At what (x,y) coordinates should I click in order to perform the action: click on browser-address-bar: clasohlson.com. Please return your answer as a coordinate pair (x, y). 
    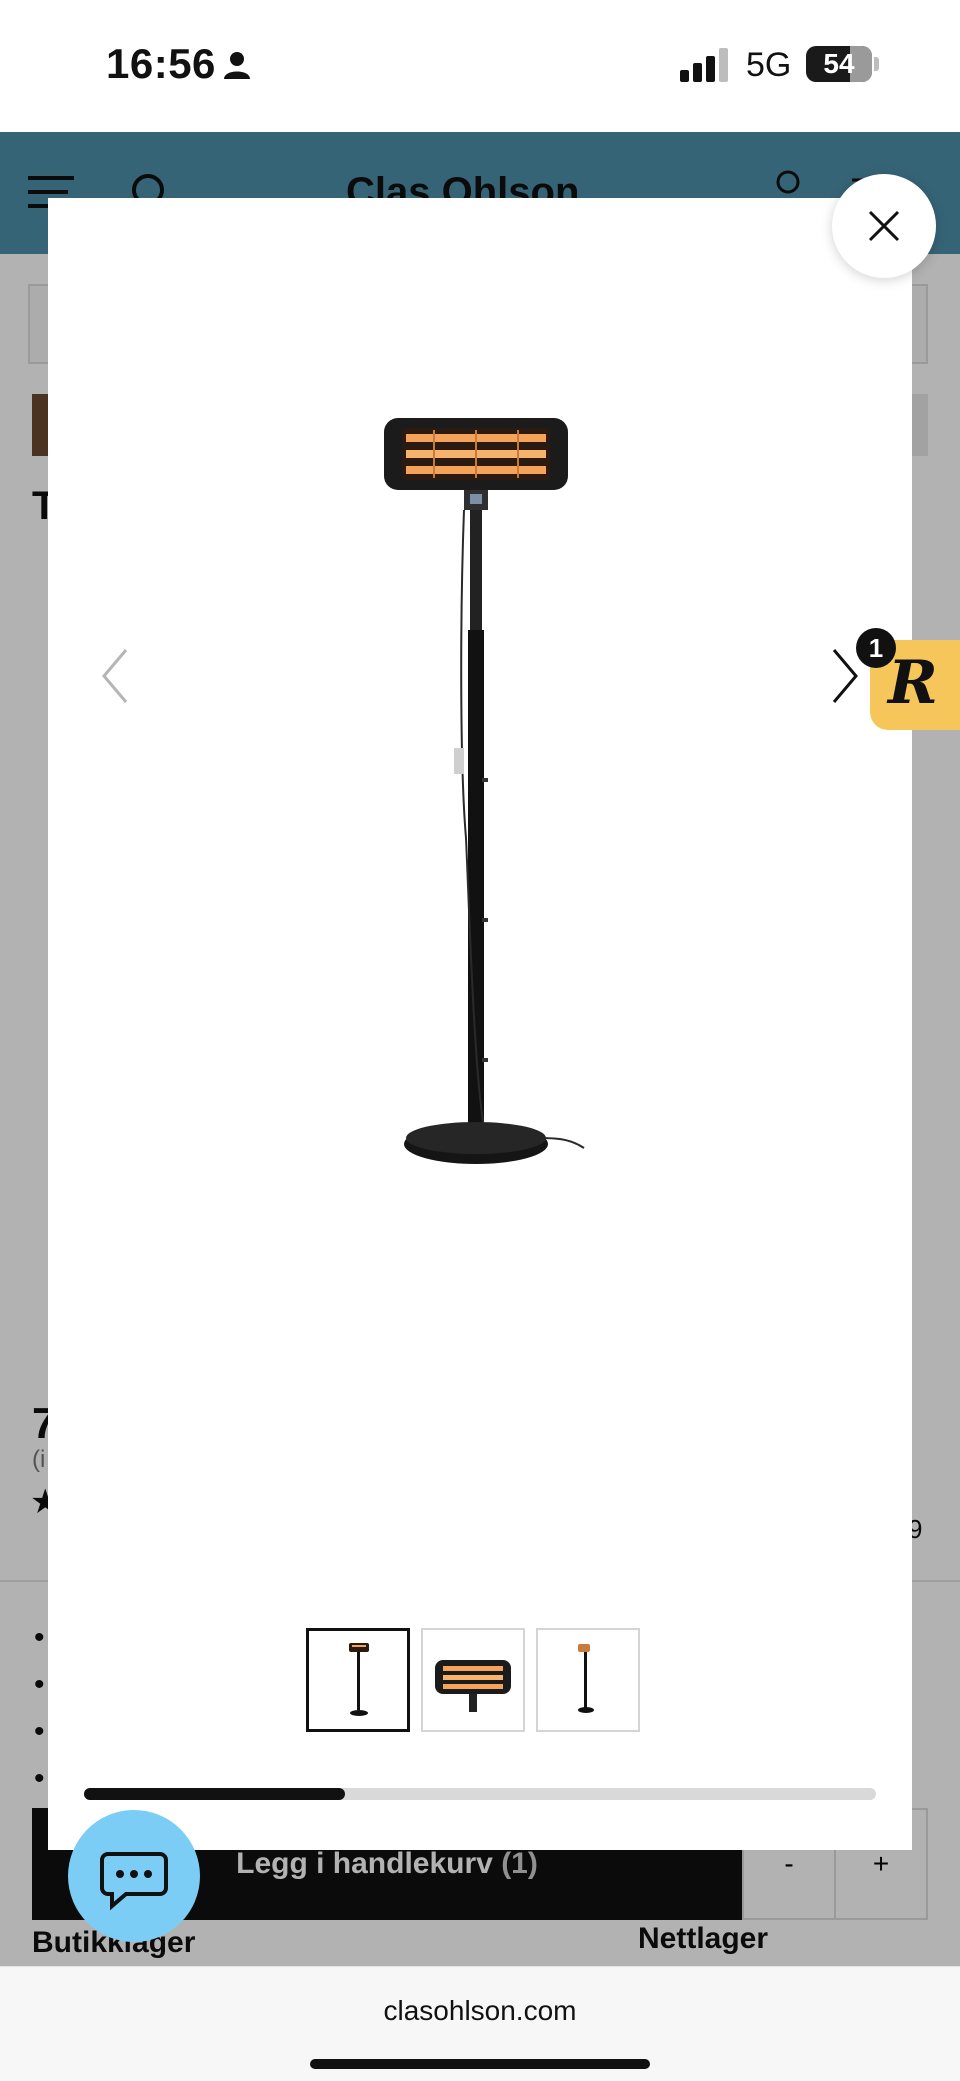
    Looking at the image, I should click on (480, 2023).